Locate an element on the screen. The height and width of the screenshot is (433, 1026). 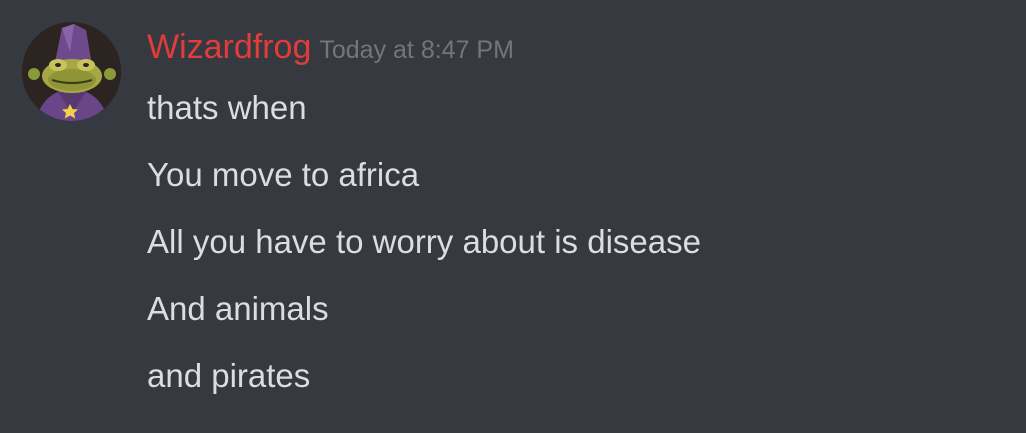
message-timestamp: Today at 8:47 PM is located at coordinates (416, 50).